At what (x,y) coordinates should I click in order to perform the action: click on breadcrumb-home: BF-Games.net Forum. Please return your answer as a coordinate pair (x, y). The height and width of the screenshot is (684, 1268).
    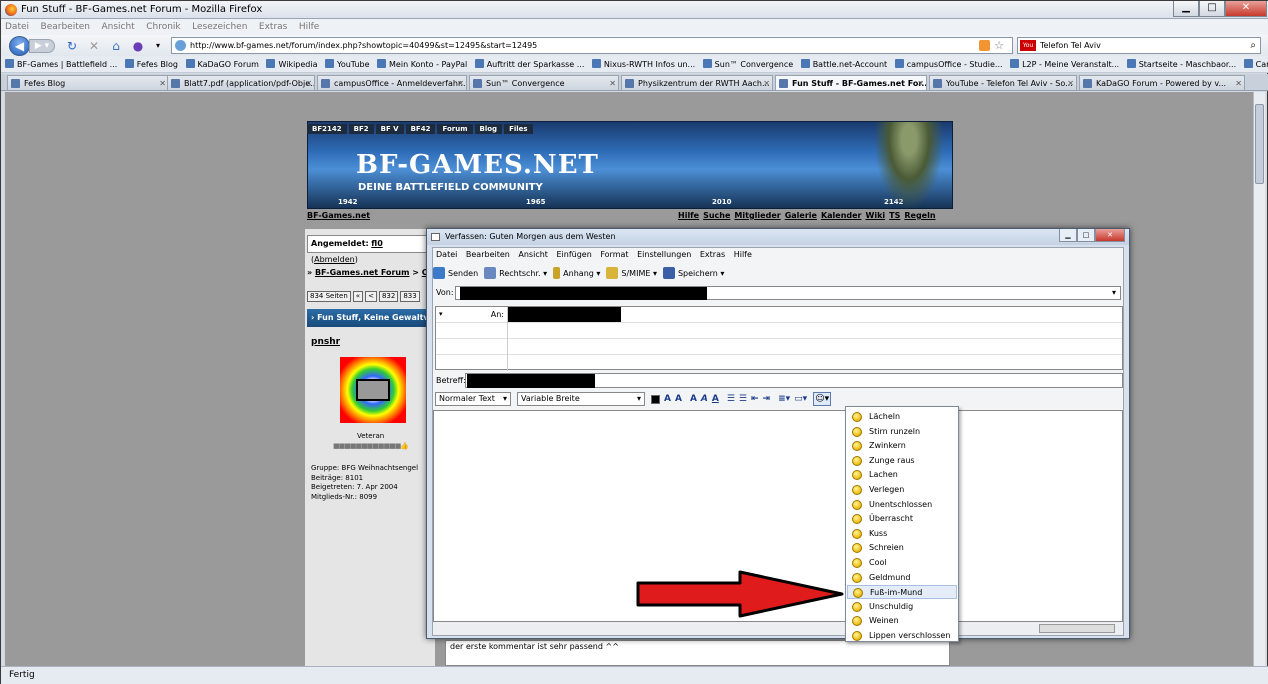
    Looking at the image, I should click on (362, 272).